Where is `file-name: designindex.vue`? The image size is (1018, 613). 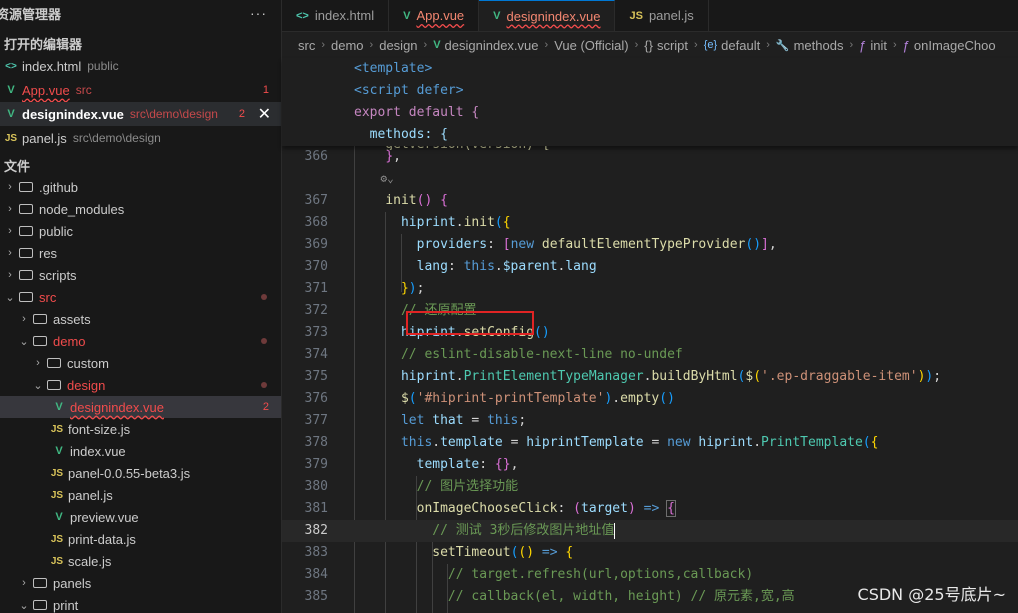
file-name: designindex.vue is located at coordinates (73, 114).